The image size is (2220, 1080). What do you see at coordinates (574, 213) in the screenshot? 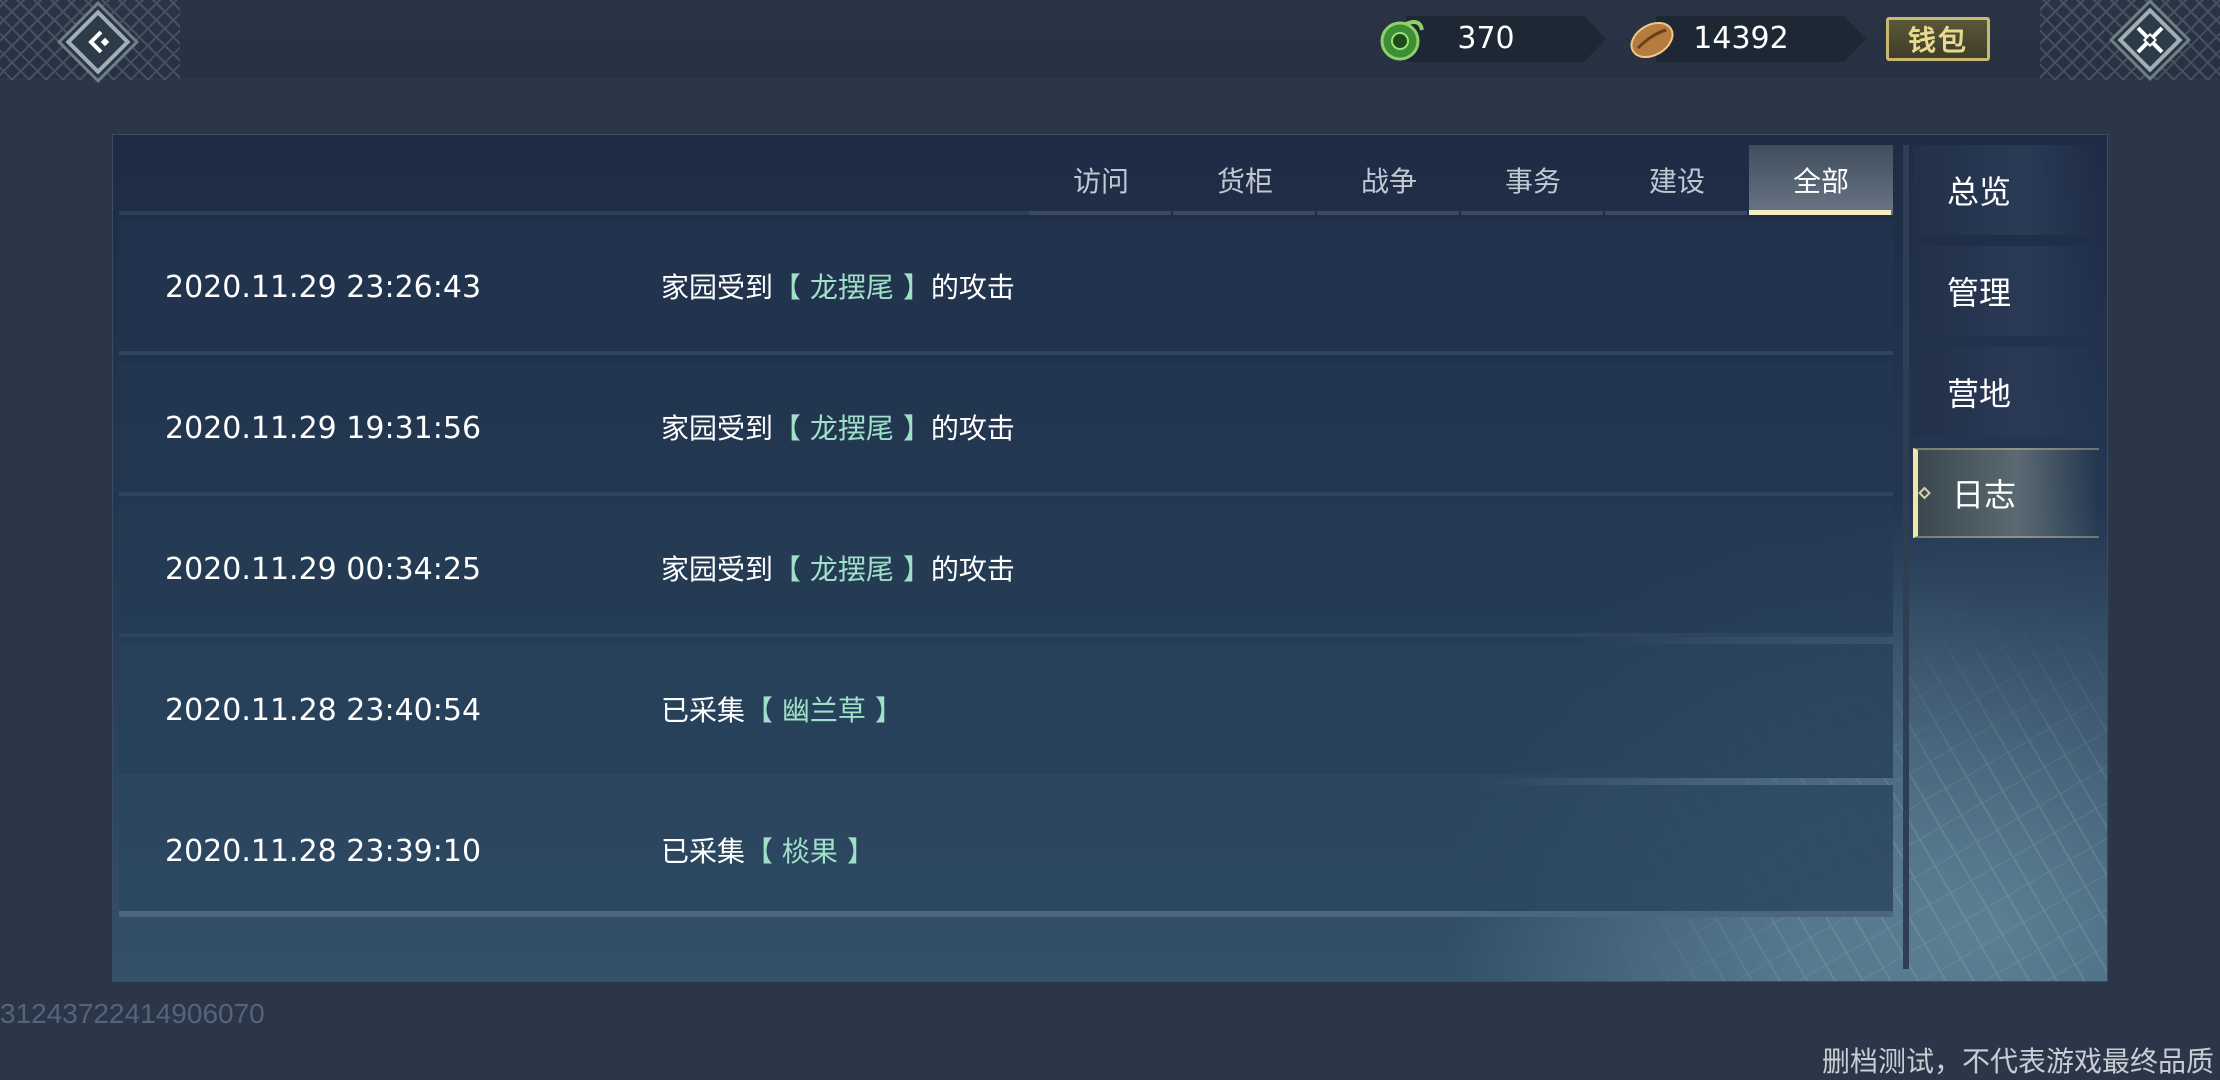
I see `tab-bar-line` at bounding box center [574, 213].